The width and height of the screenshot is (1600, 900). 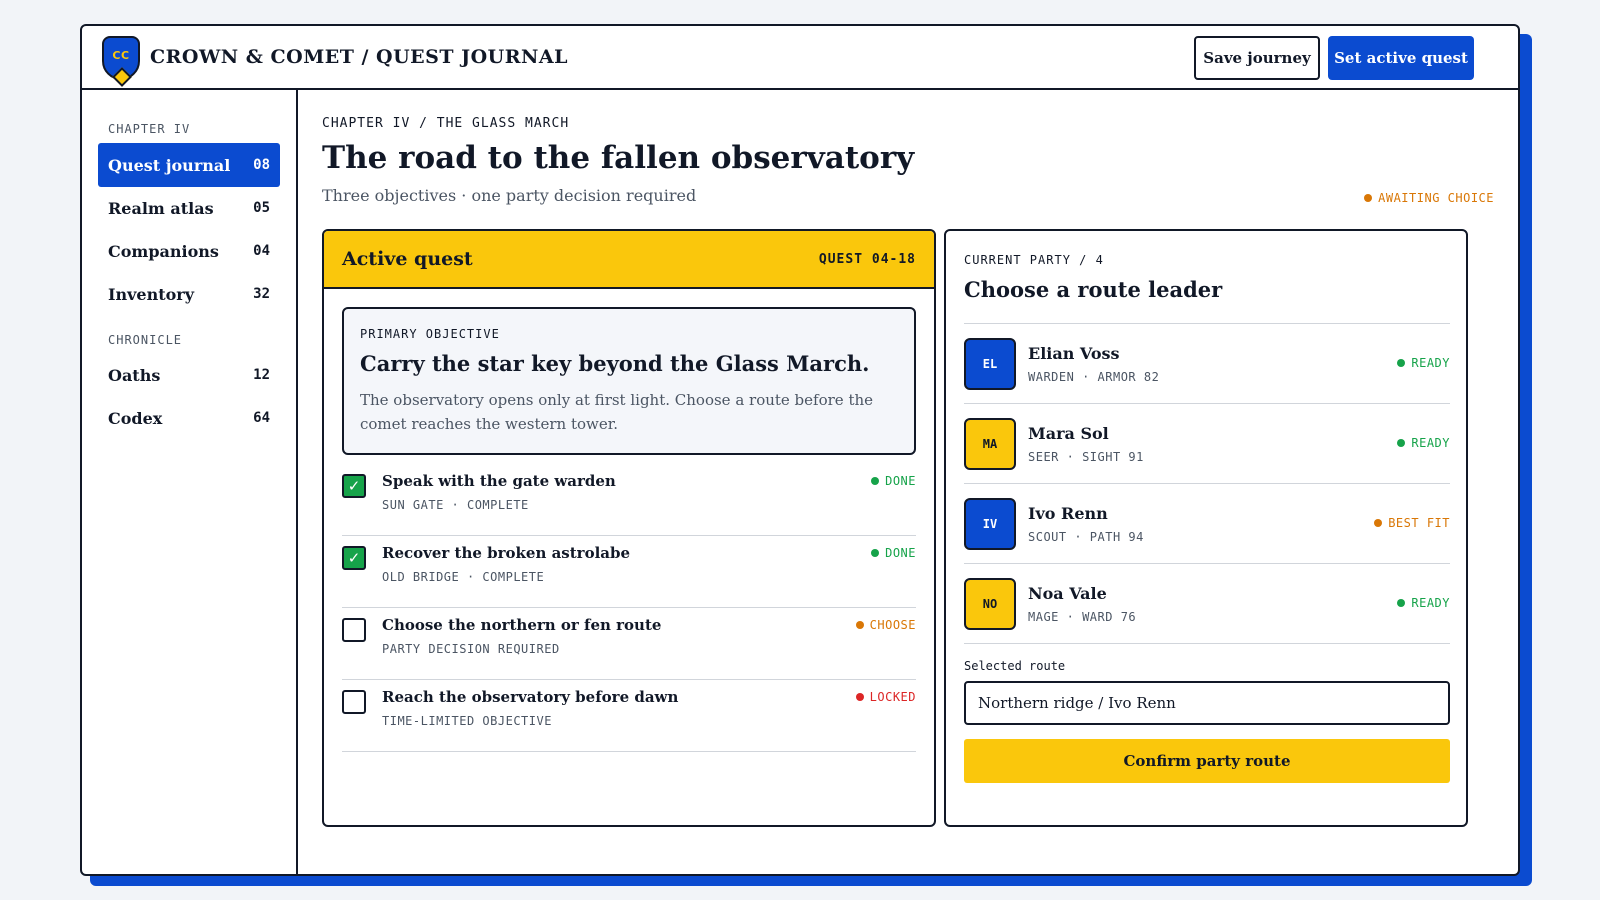 I want to click on avatar: EL, so click(x=990, y=364).